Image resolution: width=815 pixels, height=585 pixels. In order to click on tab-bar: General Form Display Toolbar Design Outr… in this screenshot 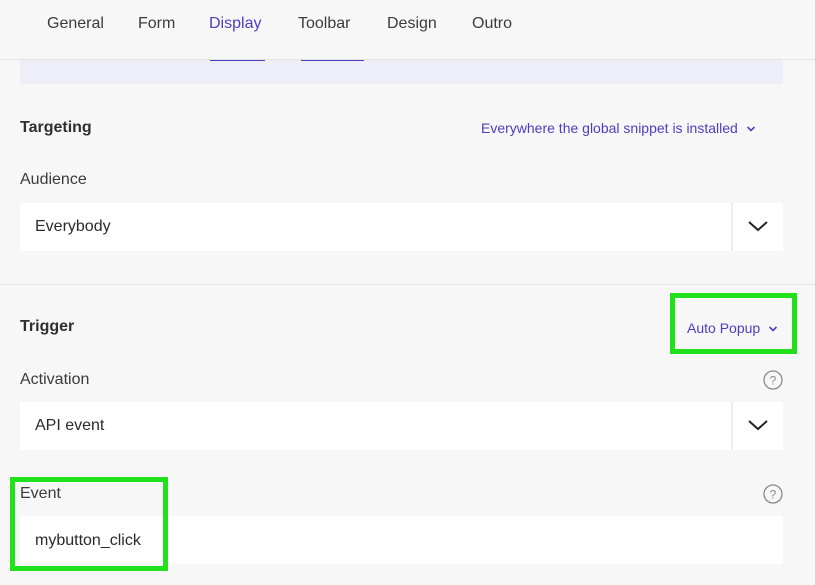, I will do `click(407, 30)`.